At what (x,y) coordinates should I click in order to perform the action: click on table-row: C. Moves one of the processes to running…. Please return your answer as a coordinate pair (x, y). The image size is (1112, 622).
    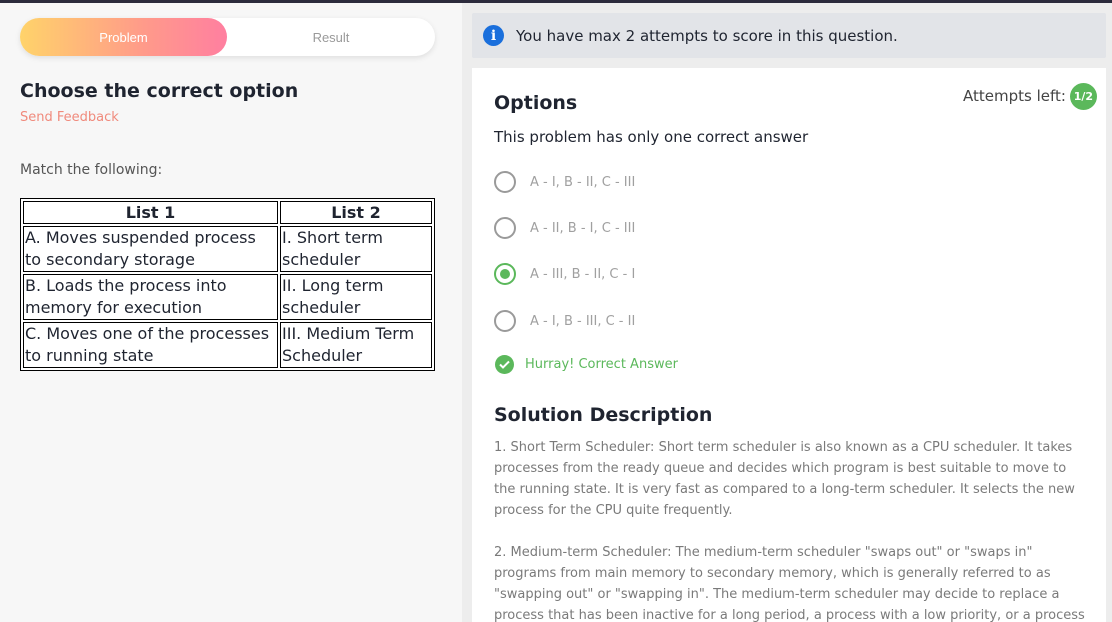
    Looking at the image, I should click on (227, 345).